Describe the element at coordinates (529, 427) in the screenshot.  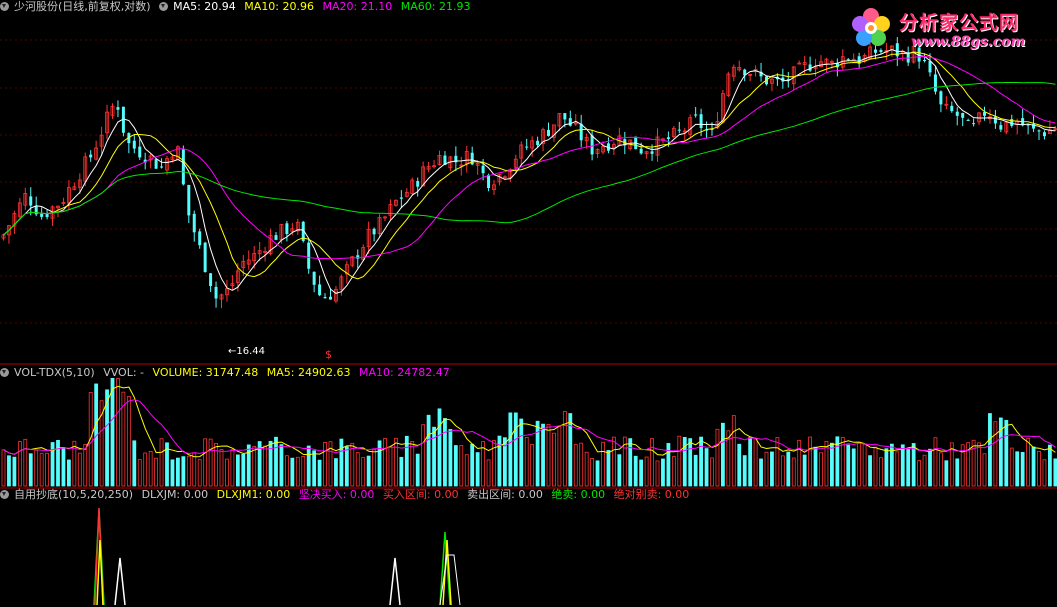
I see `volume-ma10-line` at that location.